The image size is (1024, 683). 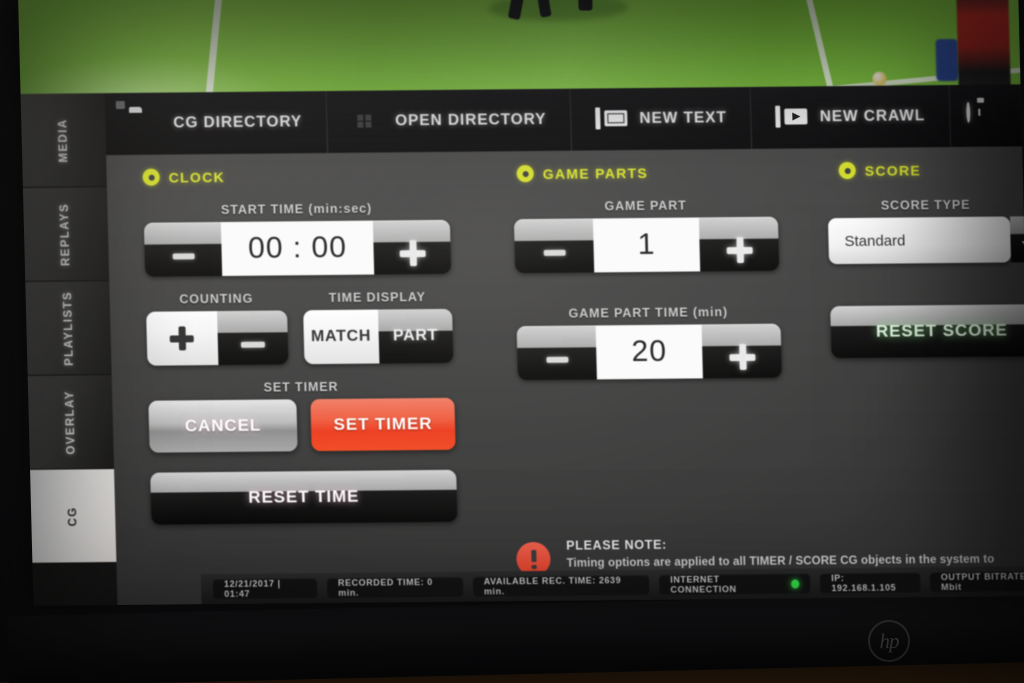 What do you see at coordinates (366, 122) in the screenshot?
I see `windows-explorer-icon` at bounding box center [366, 122].